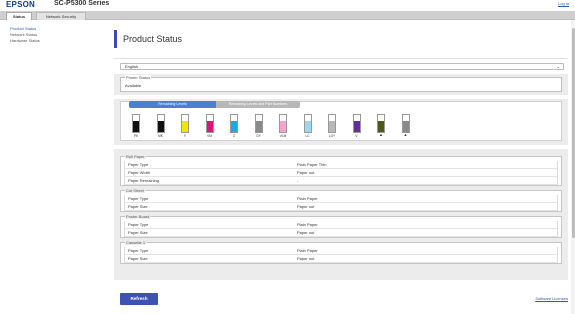 The width and height of the screenshot is (575, 314). Describe the element at coordinates (82, 3) in the screenshot. I see `model-name: SC-P5300 Series` at that location.